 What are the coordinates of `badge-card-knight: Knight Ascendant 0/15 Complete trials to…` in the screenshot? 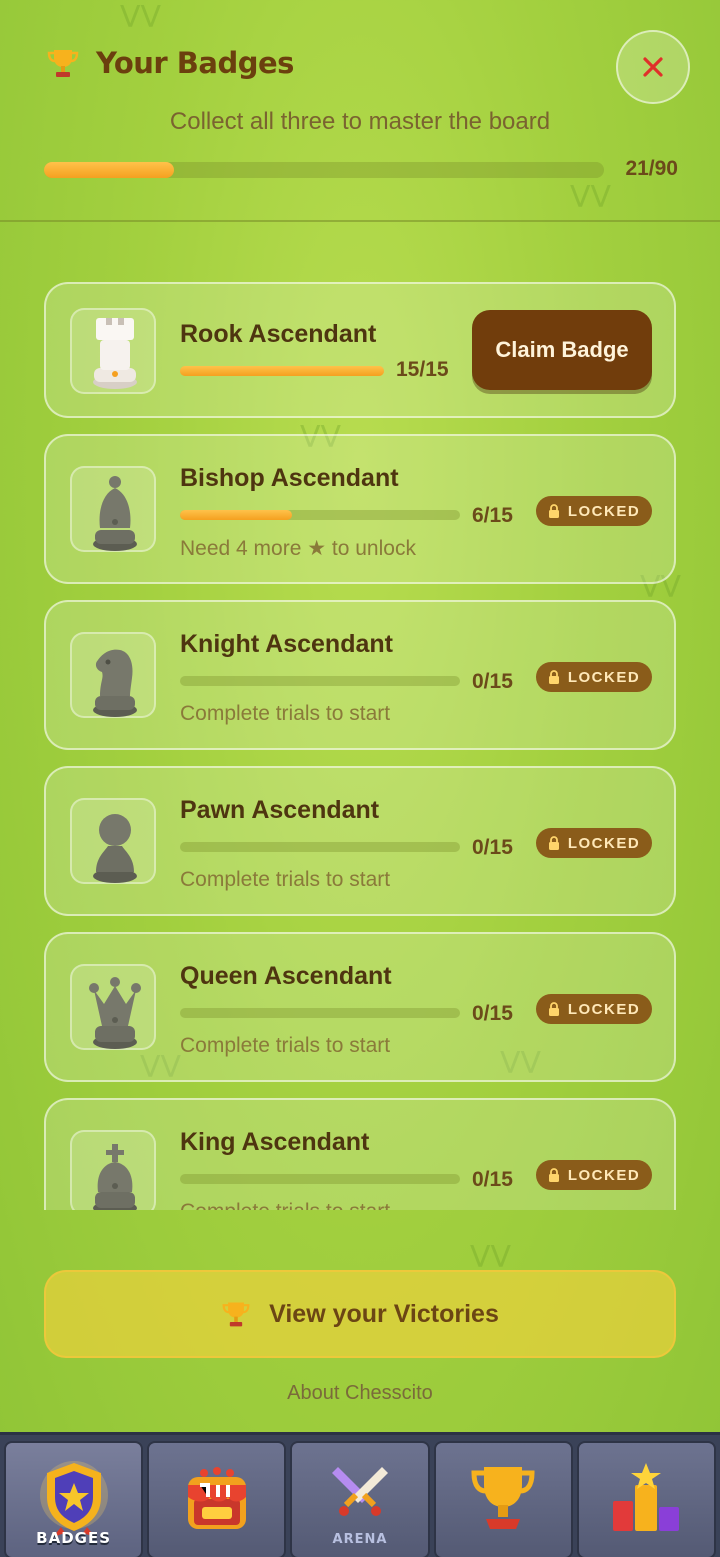 It's located at (360, 675).